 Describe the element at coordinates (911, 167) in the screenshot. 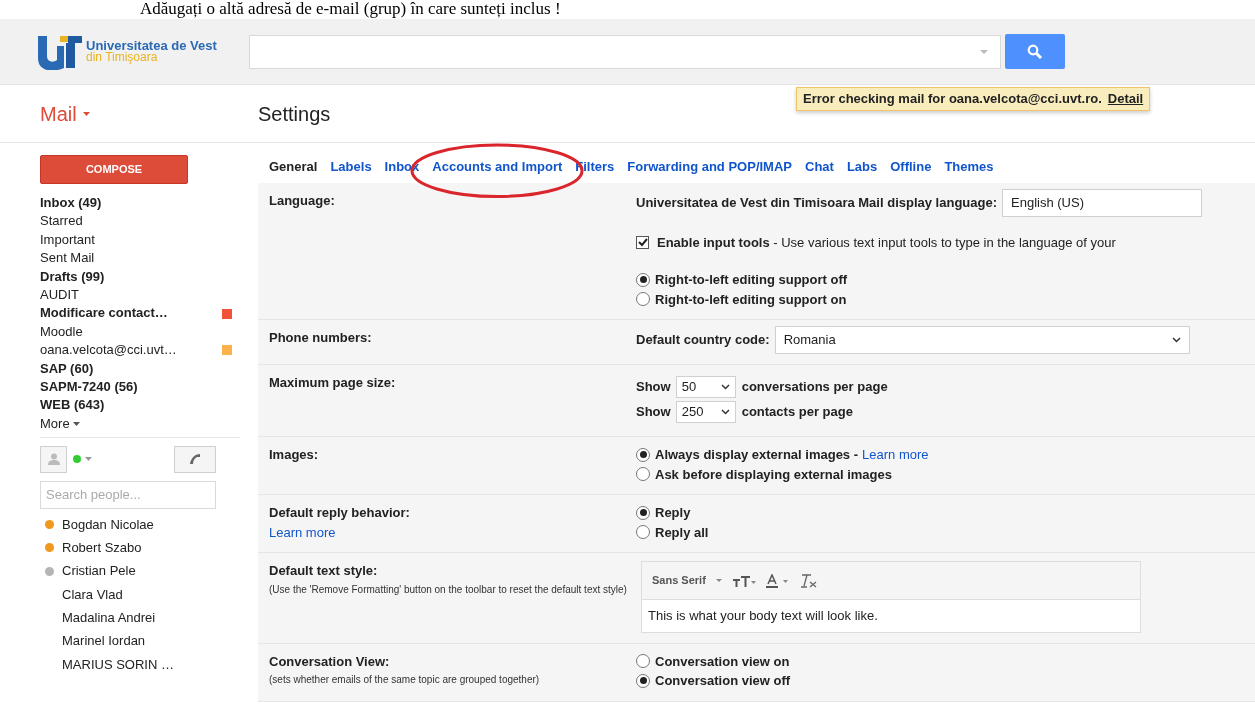

I see `settings-tab: Offline` at that location.